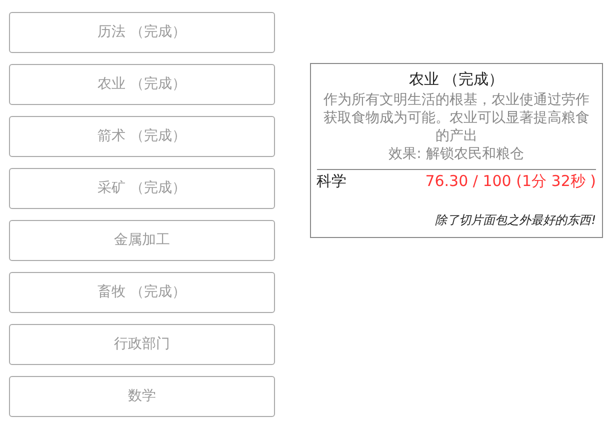 This screenshot has width=613, height=439. What do you see at coordinates (142, 32) in the screenshot?
I see `tech-button: 历法 （完成）` at bounding box center [142, 32].